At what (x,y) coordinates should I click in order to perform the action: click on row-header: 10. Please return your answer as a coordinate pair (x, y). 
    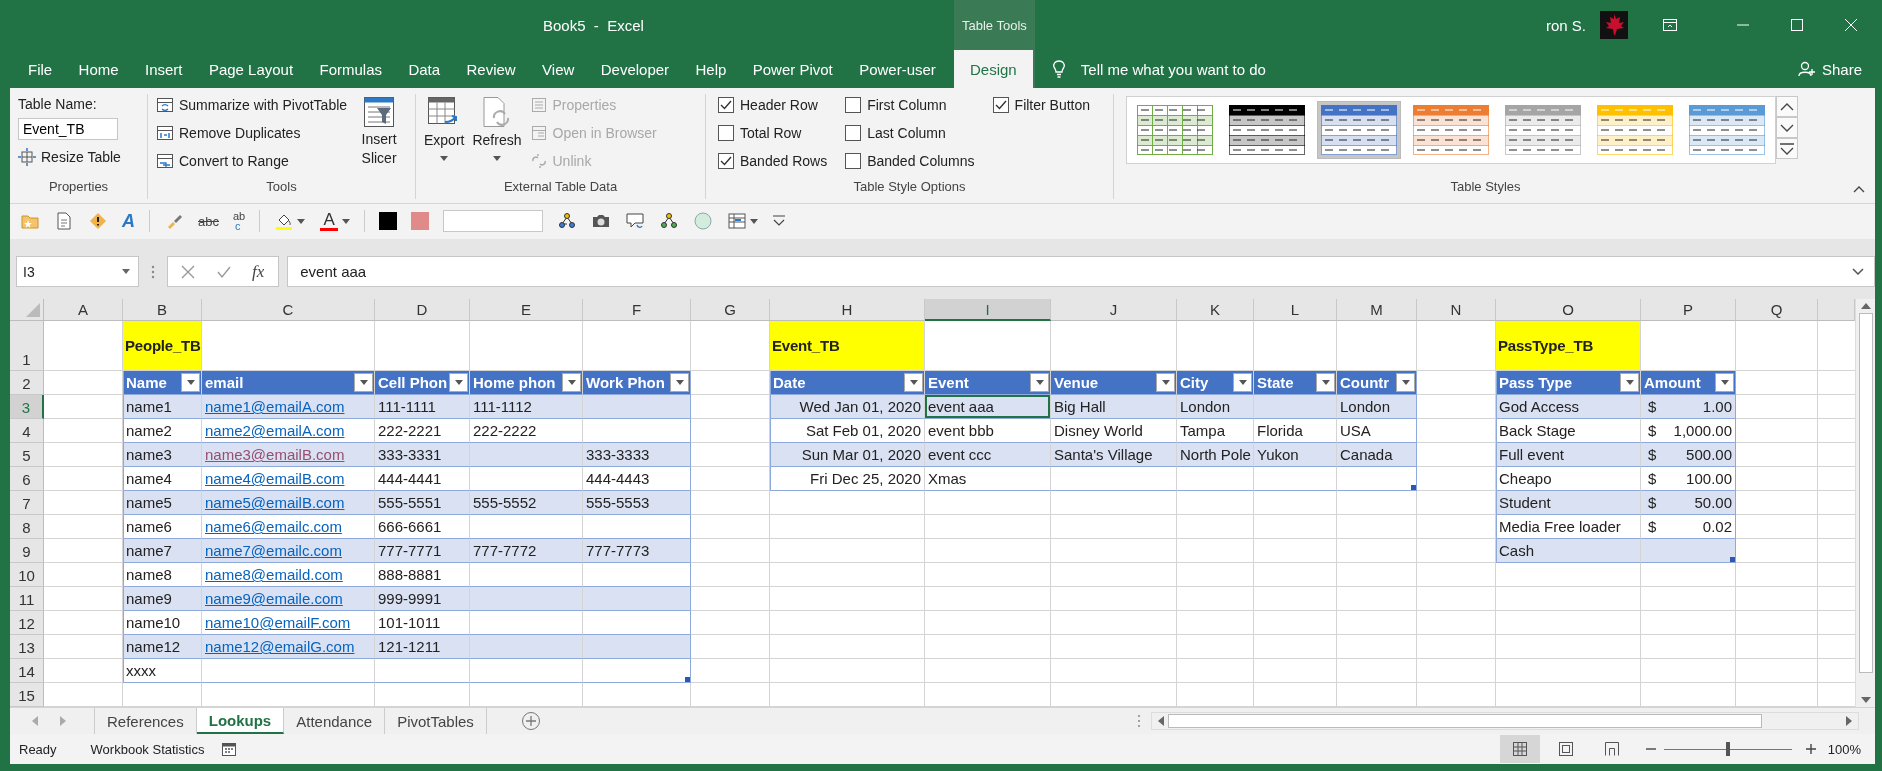
    Looking at the image, I should click on (27, 575).